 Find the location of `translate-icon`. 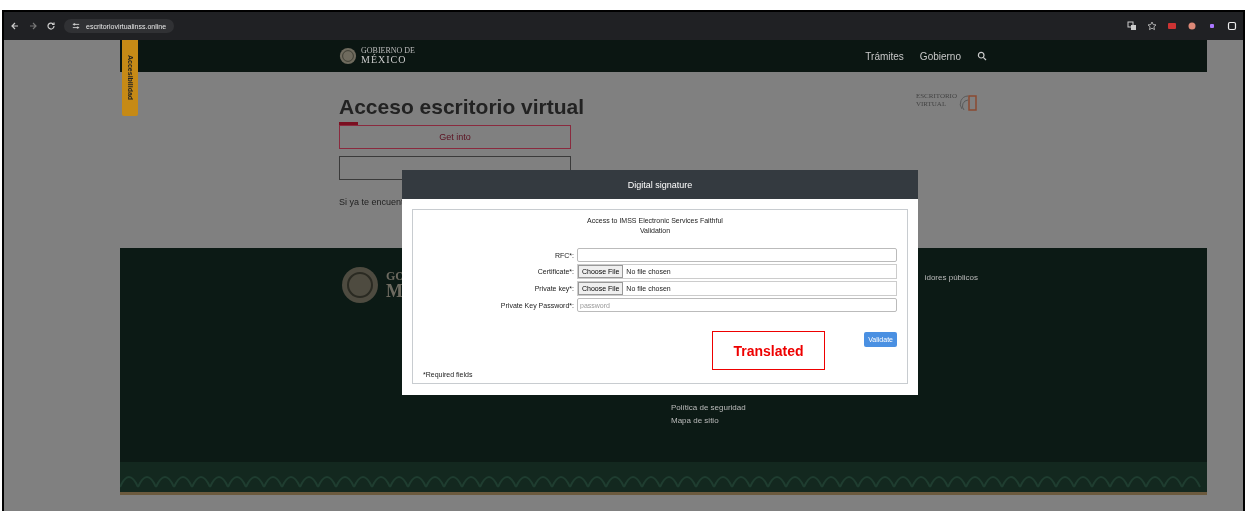

translate-icon is located at coordinates (1132, 26).